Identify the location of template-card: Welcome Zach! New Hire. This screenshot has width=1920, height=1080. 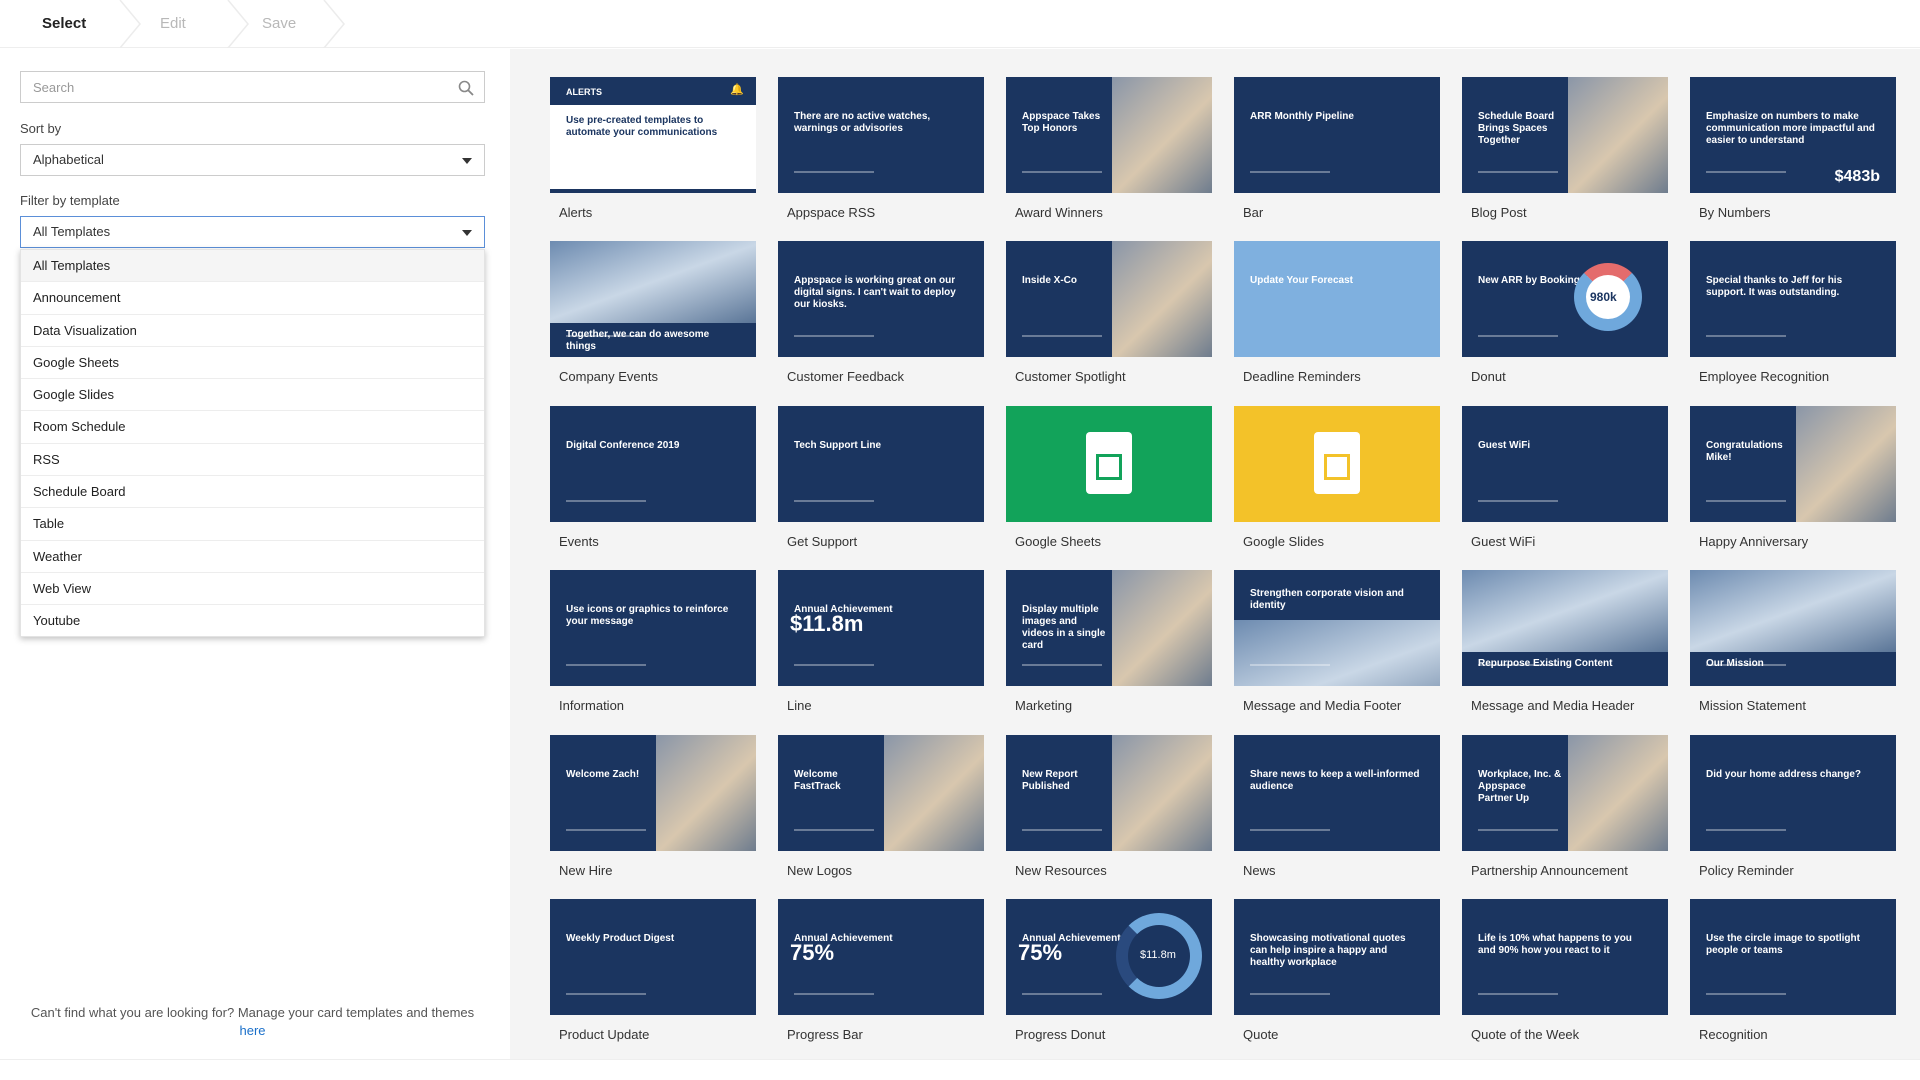
(653, 806).